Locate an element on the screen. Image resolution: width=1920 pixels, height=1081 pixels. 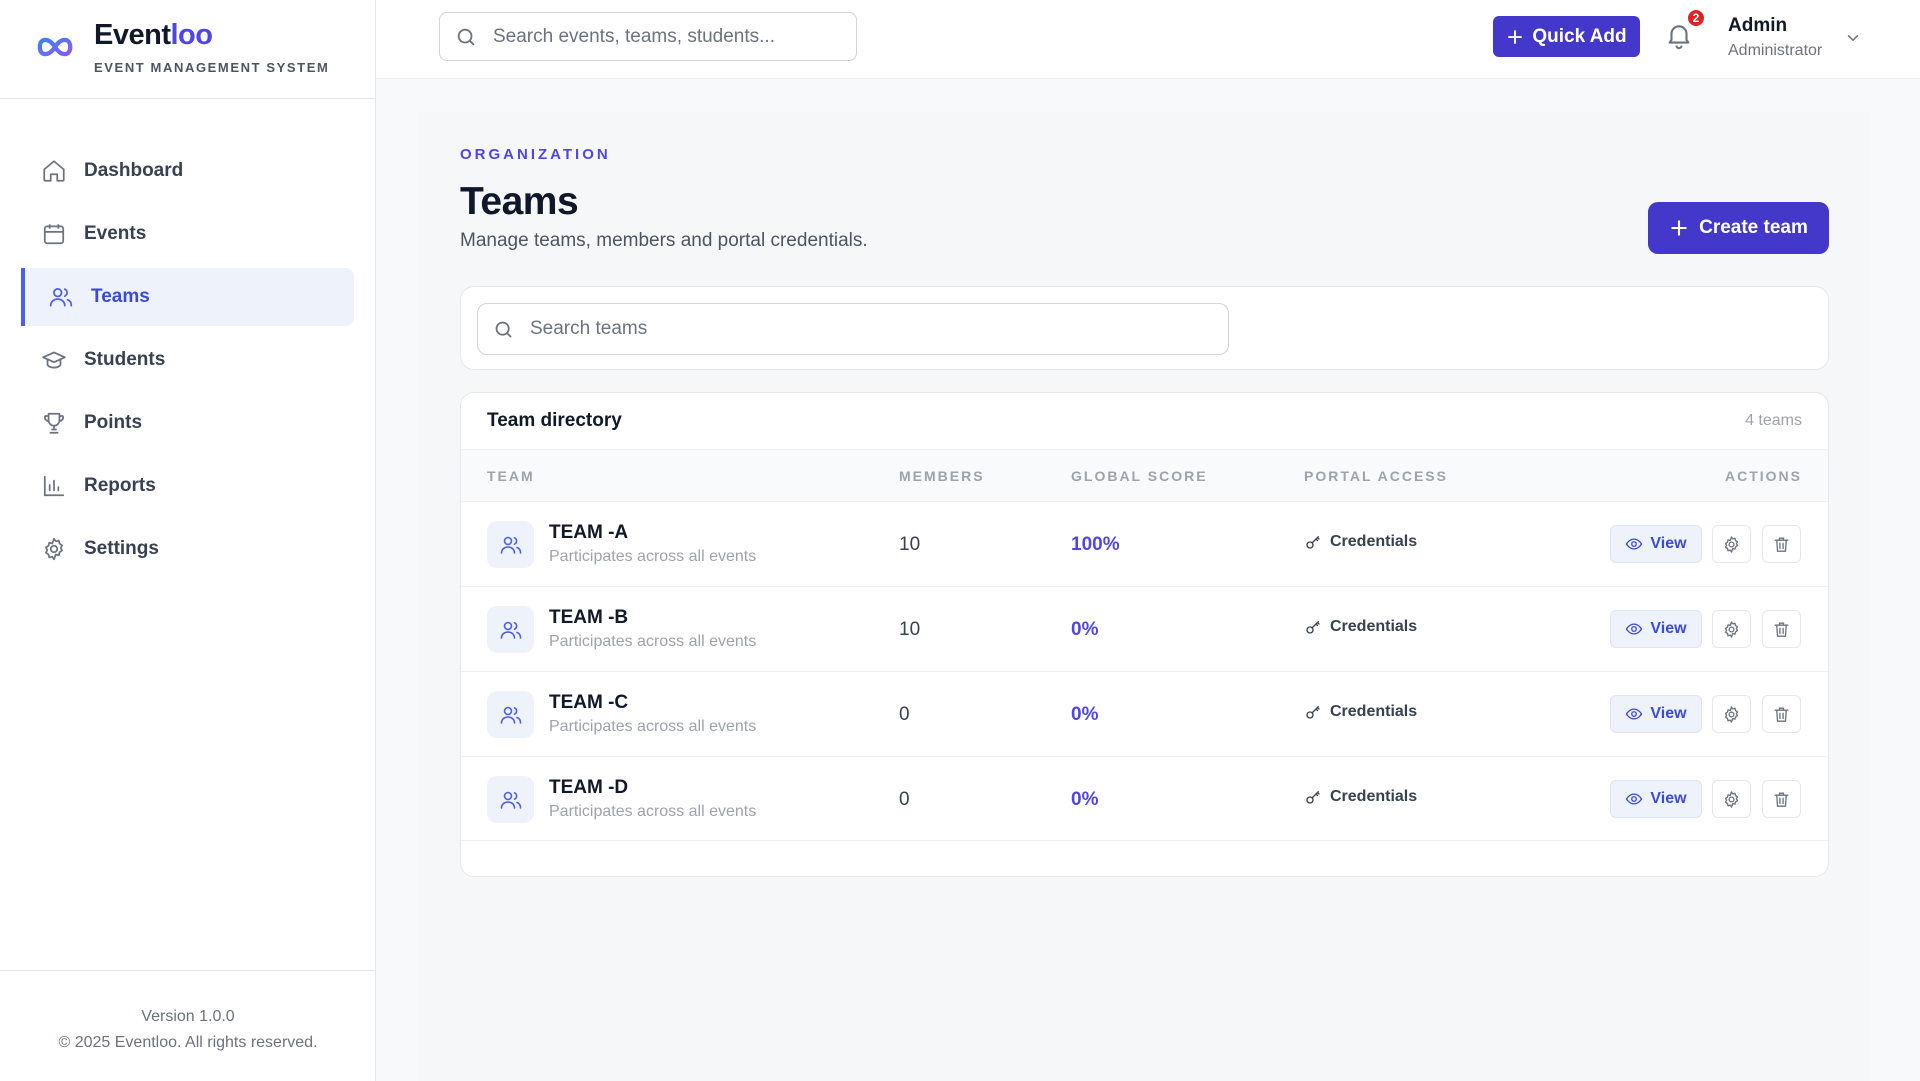
sidebar-item-dashboard: Dashboard is located at coordinates (187, 171).